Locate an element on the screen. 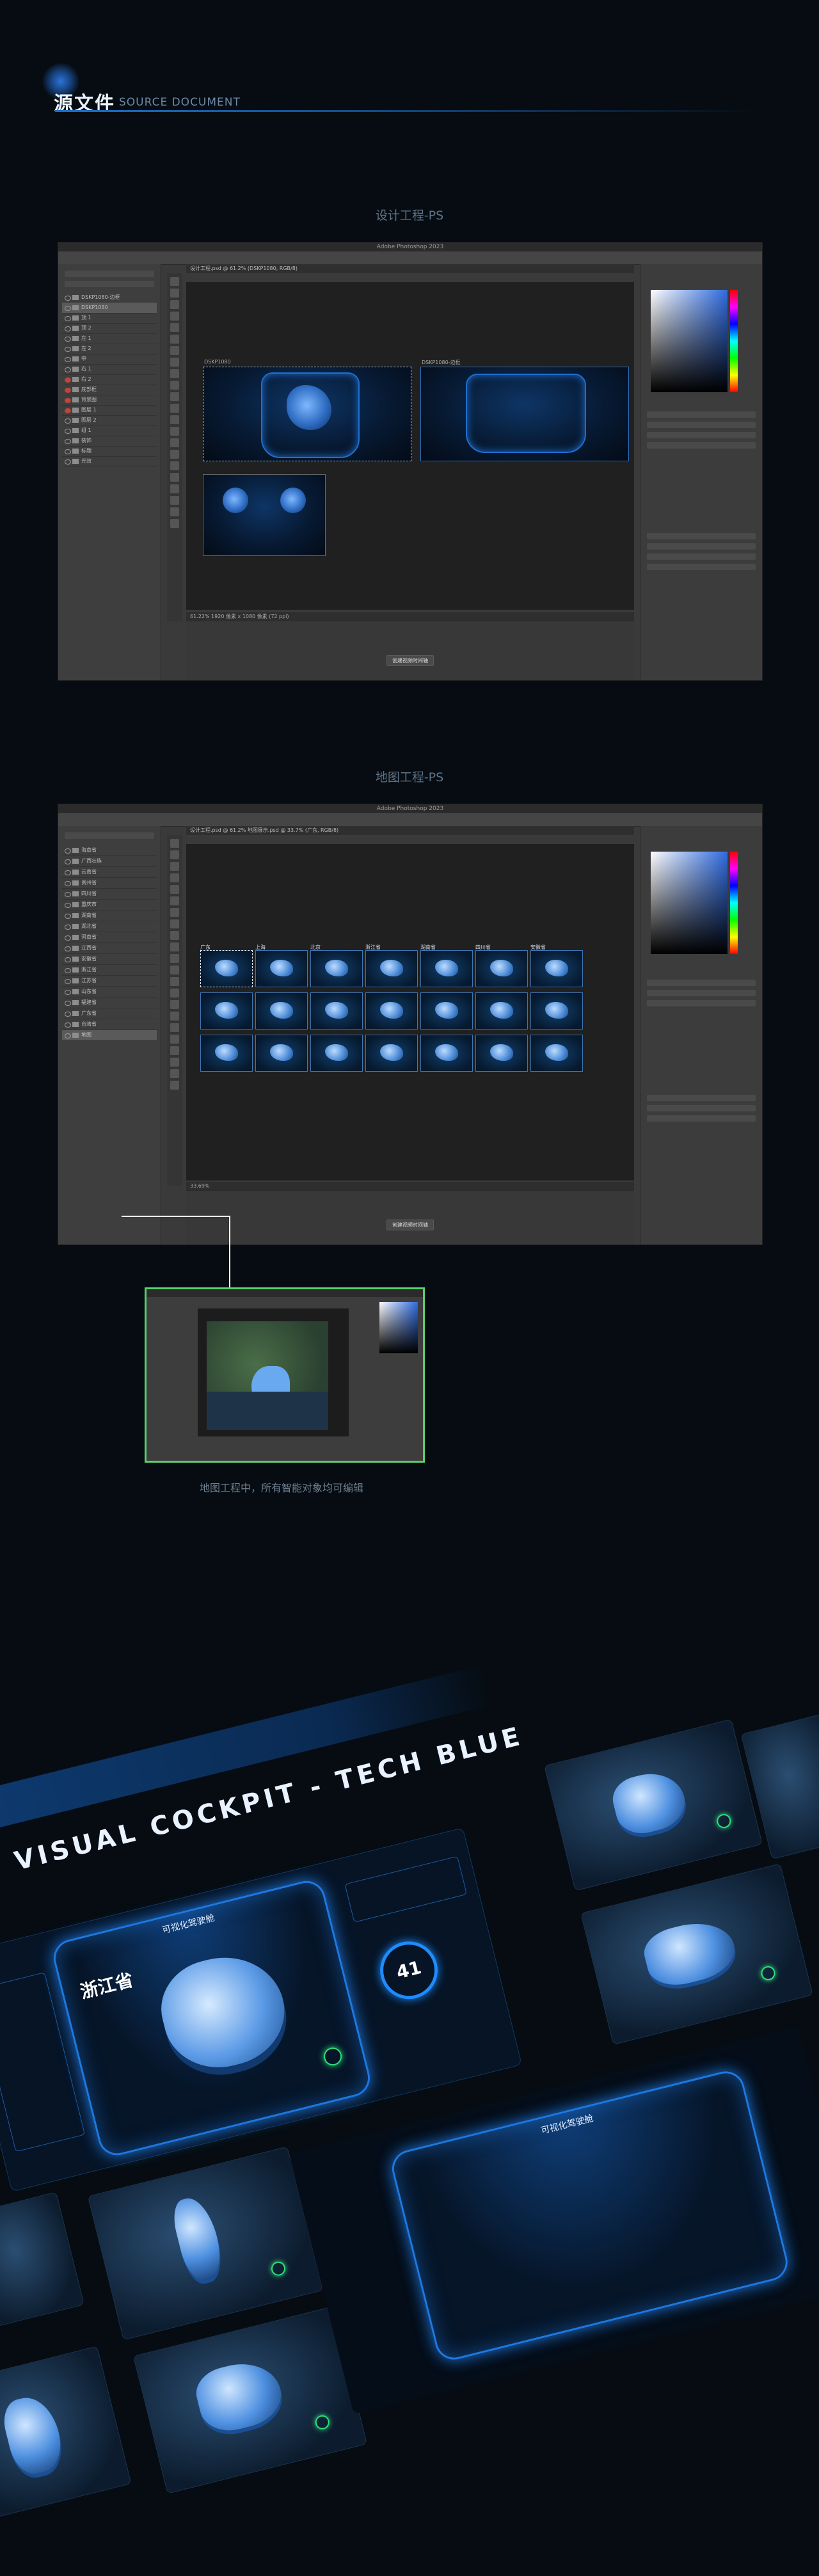 The width and height of the screenshot is (819, 2576). layer-row: 山东省 is located at coordinates (109, 993).